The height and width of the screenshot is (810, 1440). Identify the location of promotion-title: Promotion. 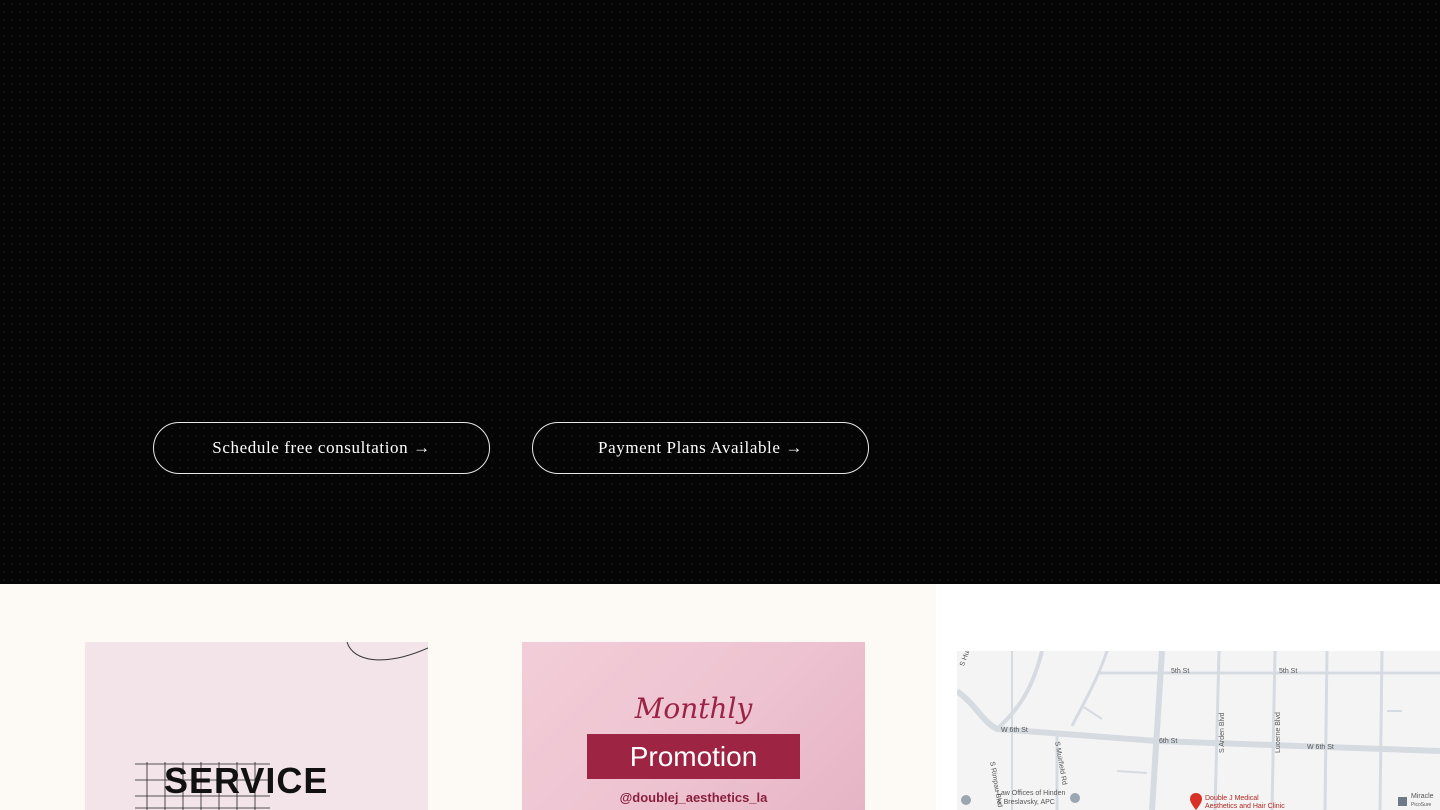
(693, 756).